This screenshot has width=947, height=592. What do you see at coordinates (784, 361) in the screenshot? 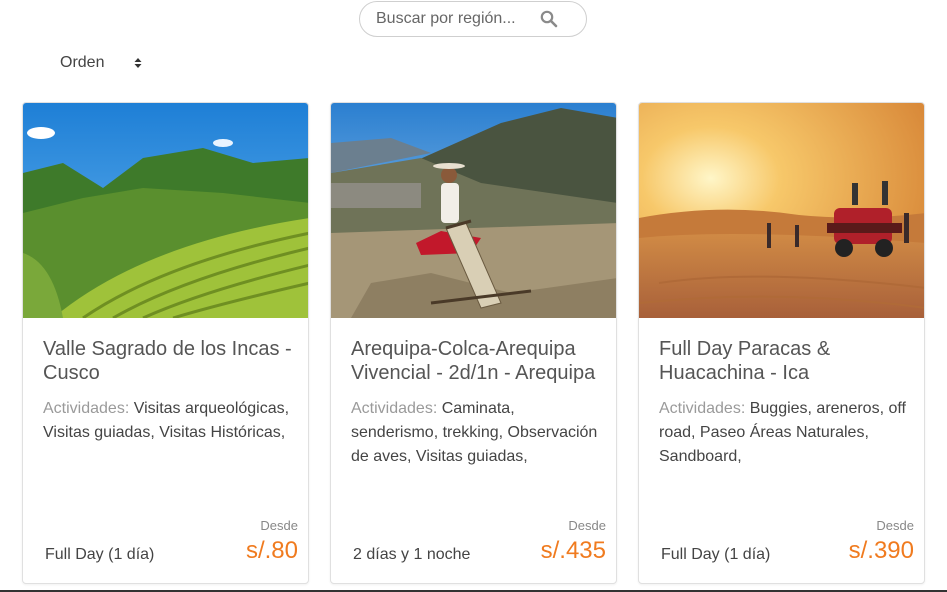
I see `tour-title: Full Day Paracas & Huacachina - Ica` at bounding box center [784, 361].